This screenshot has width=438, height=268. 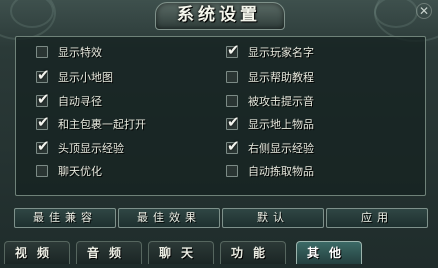 I want to click on option-label: 显示特效, so click(x=80, y=52).